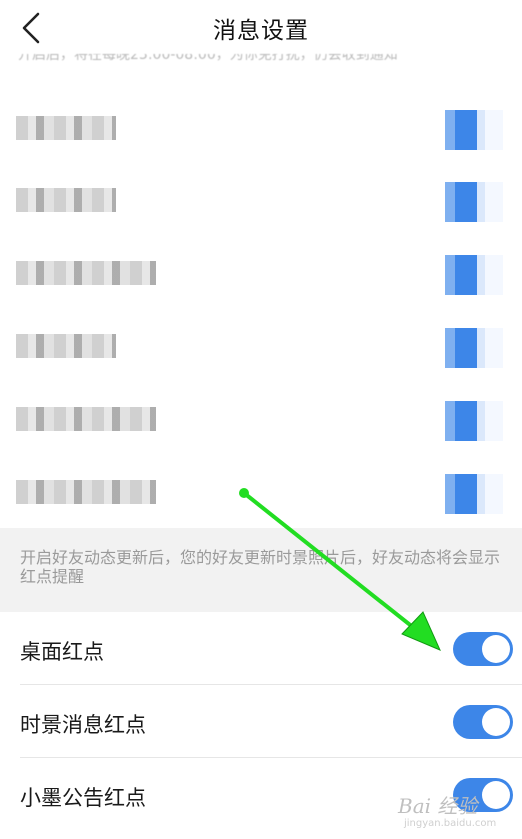 Image resolution: width=522 pixels, height=839 pixels. Describe the element at coordinates (261, 649) in the screenshot. I see `setting-row-desktop-badge: 桌面红点` at that location.